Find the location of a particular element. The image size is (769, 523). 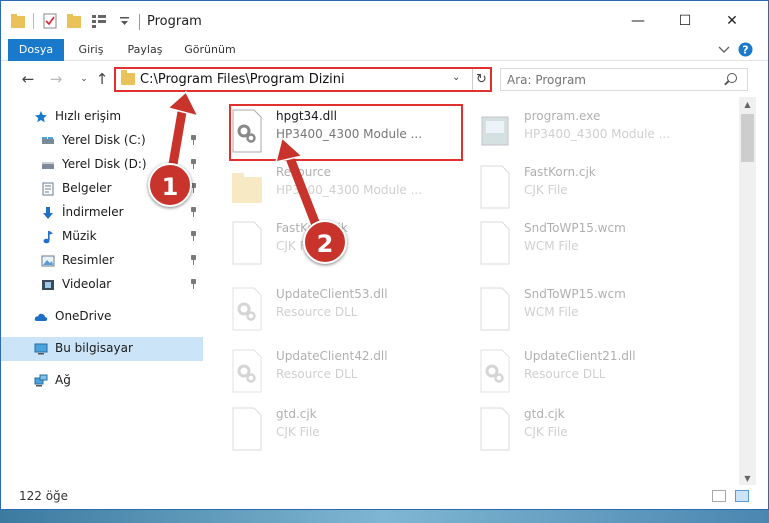

file-tile: FastKorn.cjk CJK File is located at coordinates (570, 187).